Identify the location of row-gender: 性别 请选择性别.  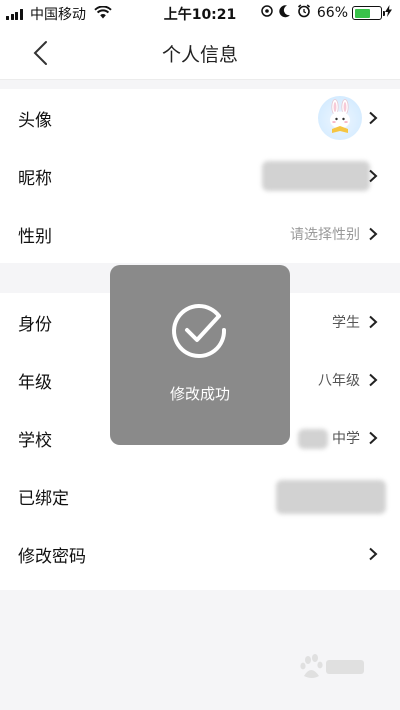
(200, 234).